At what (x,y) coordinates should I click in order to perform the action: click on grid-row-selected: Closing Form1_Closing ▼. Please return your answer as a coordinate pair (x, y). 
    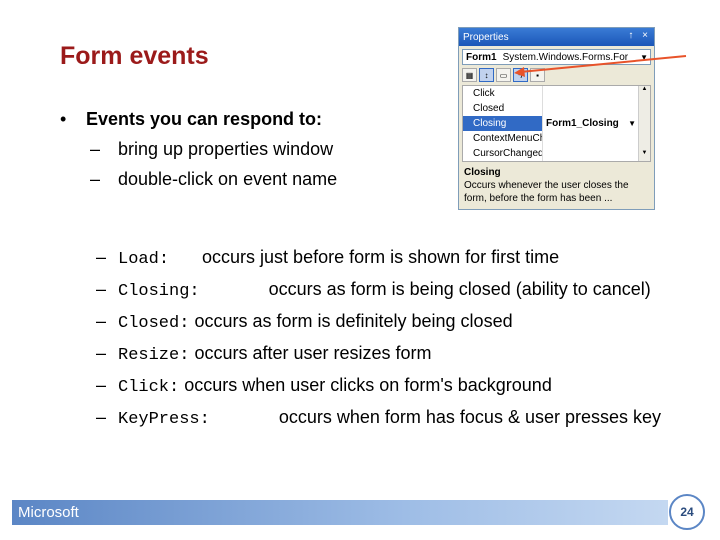
    Looking at the image, I should click on (556, 123).